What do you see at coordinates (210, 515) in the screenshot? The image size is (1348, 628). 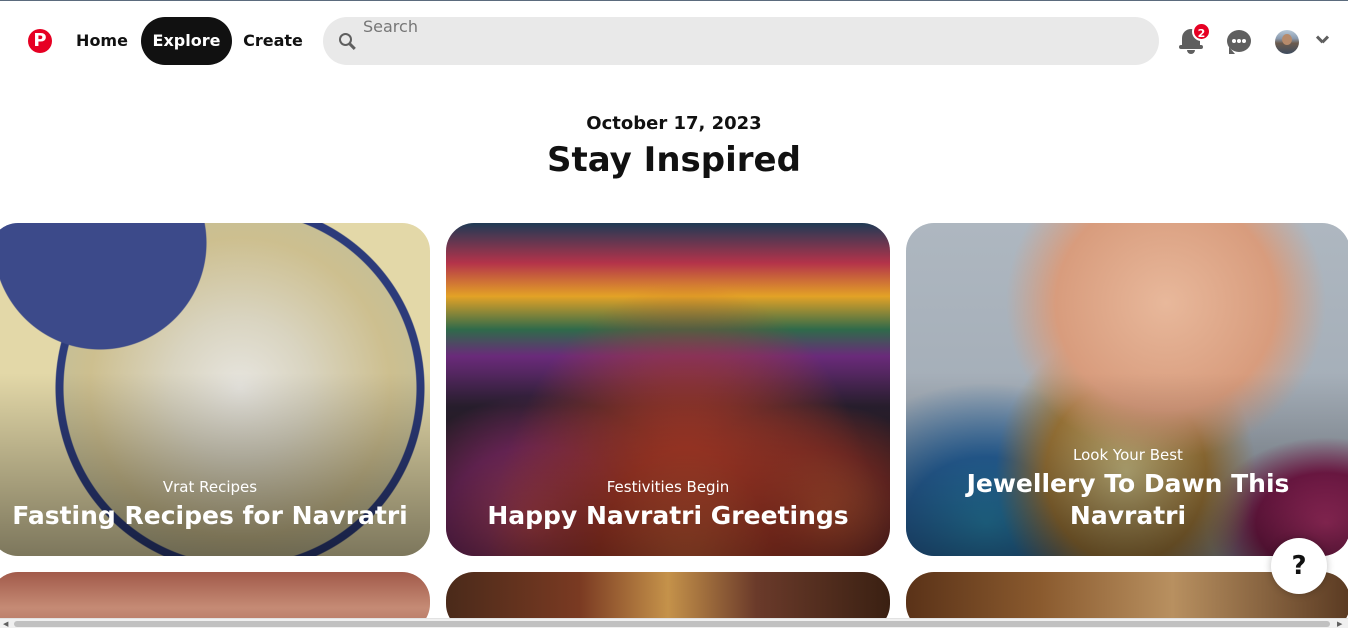 I see `card-headline: Fasting Recipes for Navratri` at bounding box center [210, 515].